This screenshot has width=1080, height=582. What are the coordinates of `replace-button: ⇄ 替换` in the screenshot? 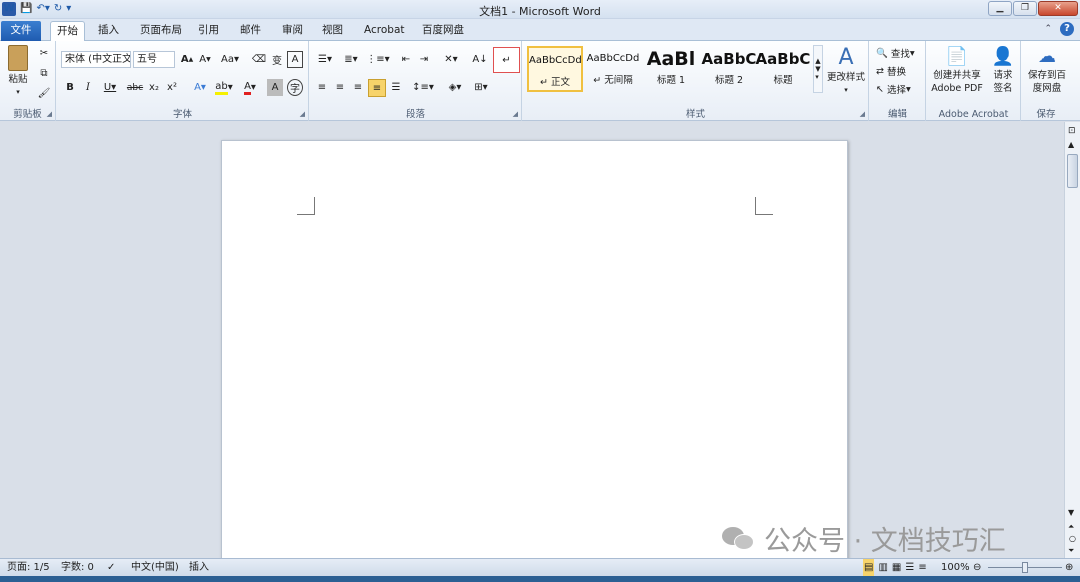 It's located at (891, 71).